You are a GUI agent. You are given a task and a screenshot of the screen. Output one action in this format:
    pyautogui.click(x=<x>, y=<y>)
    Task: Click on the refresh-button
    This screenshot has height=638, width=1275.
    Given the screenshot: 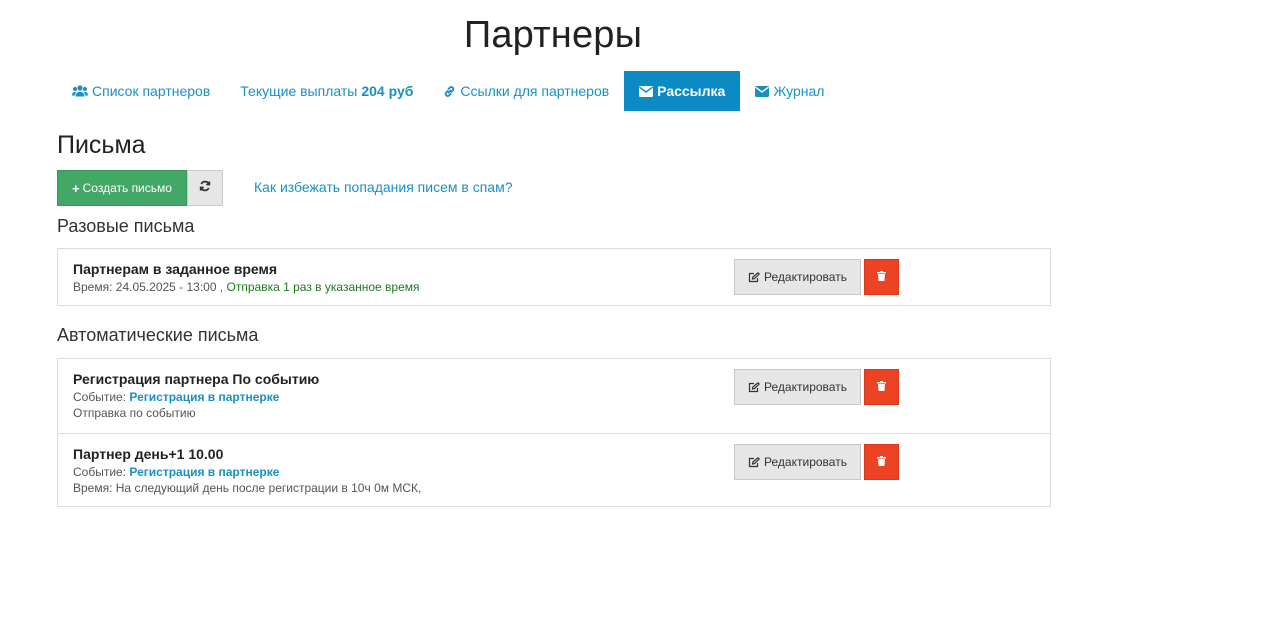 What is the action you would take?
    pyautogui.click(x=205, y=188)
    